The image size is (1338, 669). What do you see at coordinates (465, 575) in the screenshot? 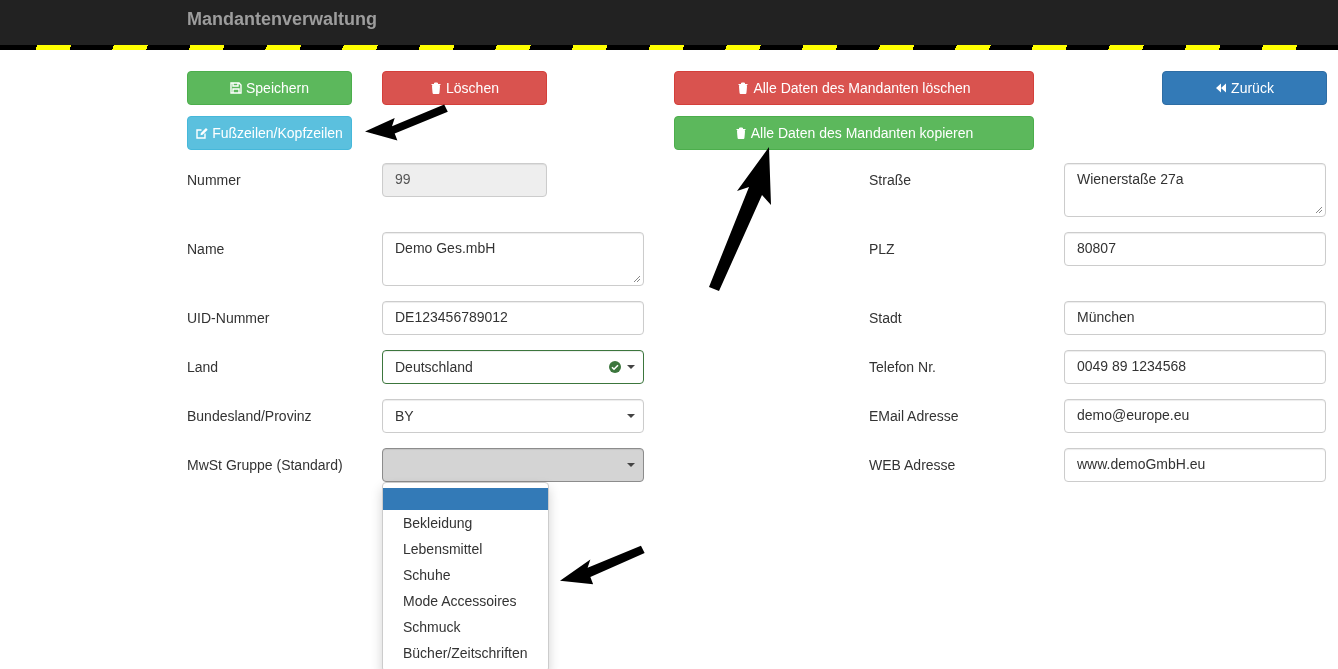
I see `dropdown-option: Schuhe` at bounding box center [465, 575].